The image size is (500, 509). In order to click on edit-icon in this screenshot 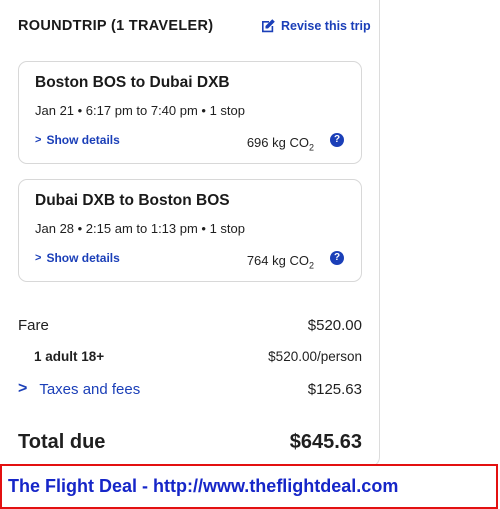, I will do `click(268, 26)`.